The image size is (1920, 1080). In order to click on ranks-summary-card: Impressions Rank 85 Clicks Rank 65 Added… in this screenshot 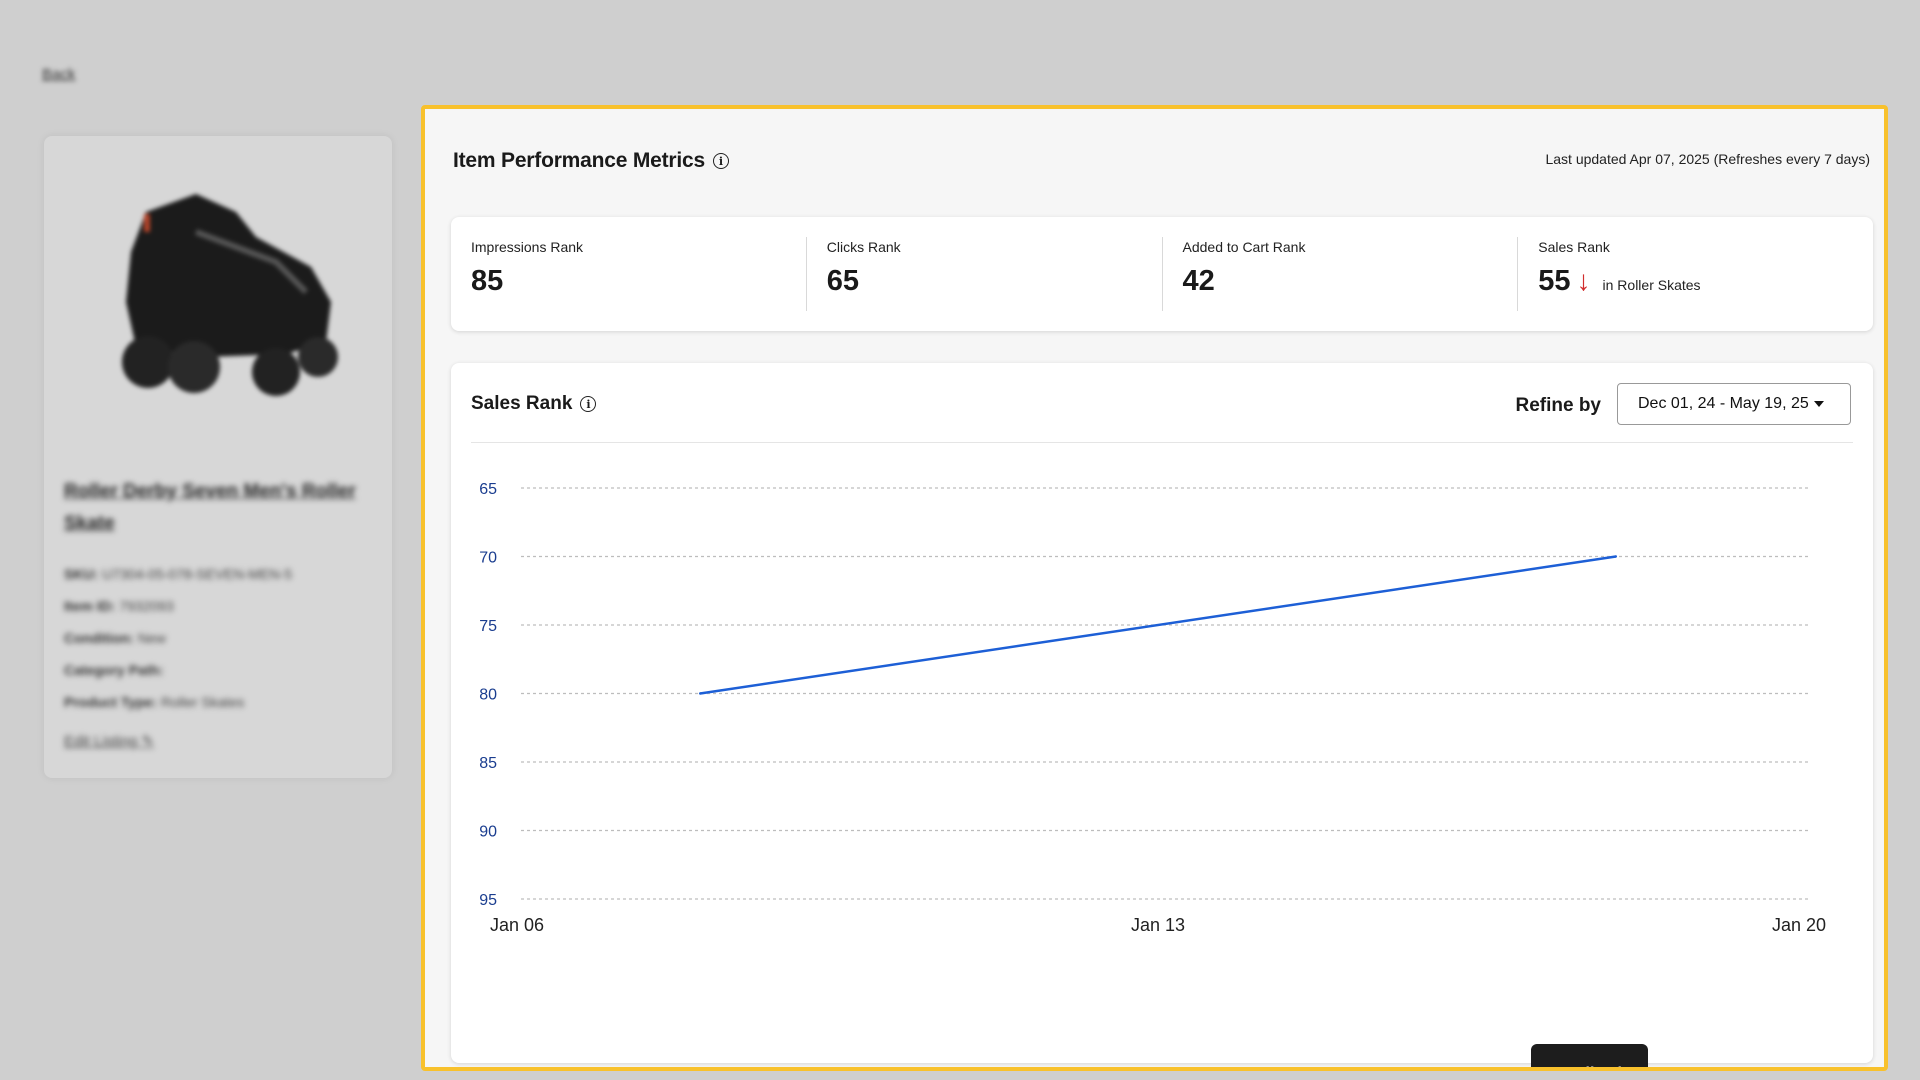, I will do `click(1162, 274)`.